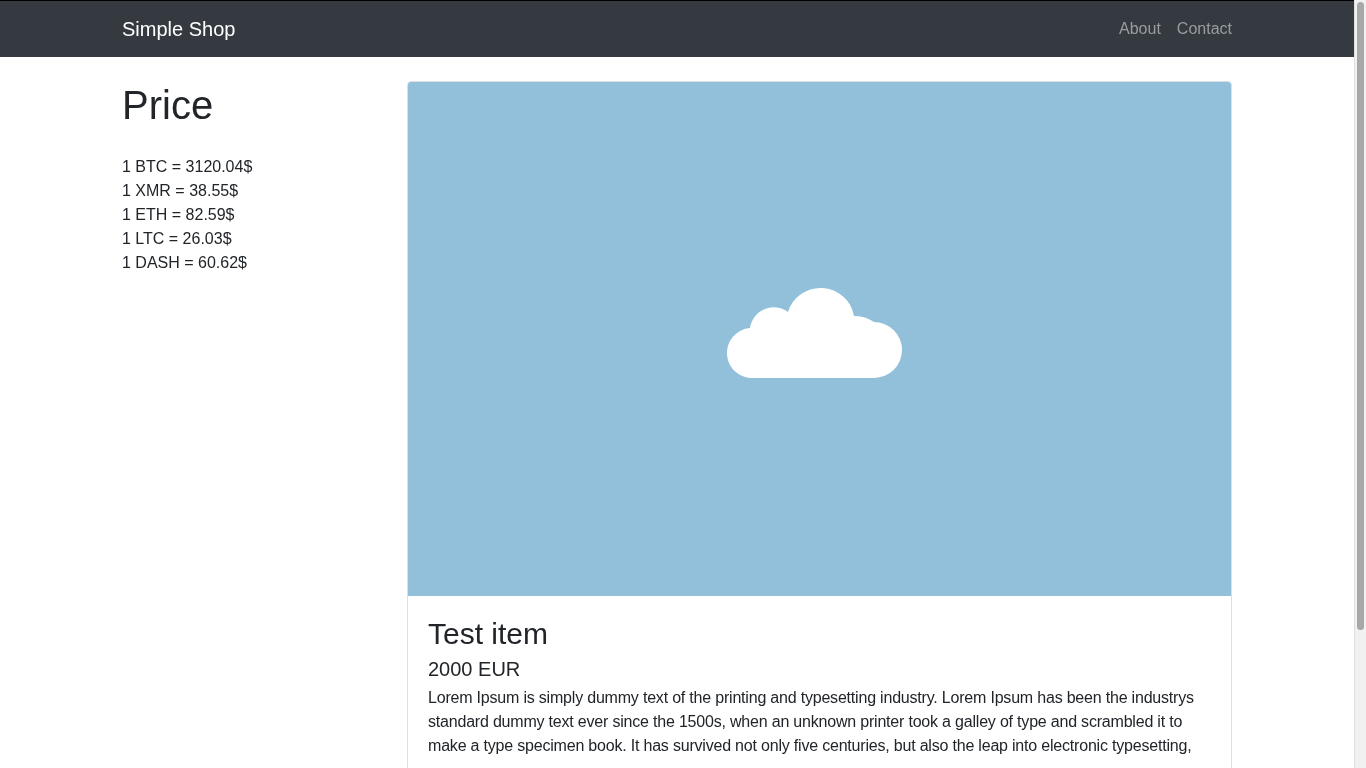  I want to click on price-rate: 1 LTC = 26.03$, so click(177, 239).